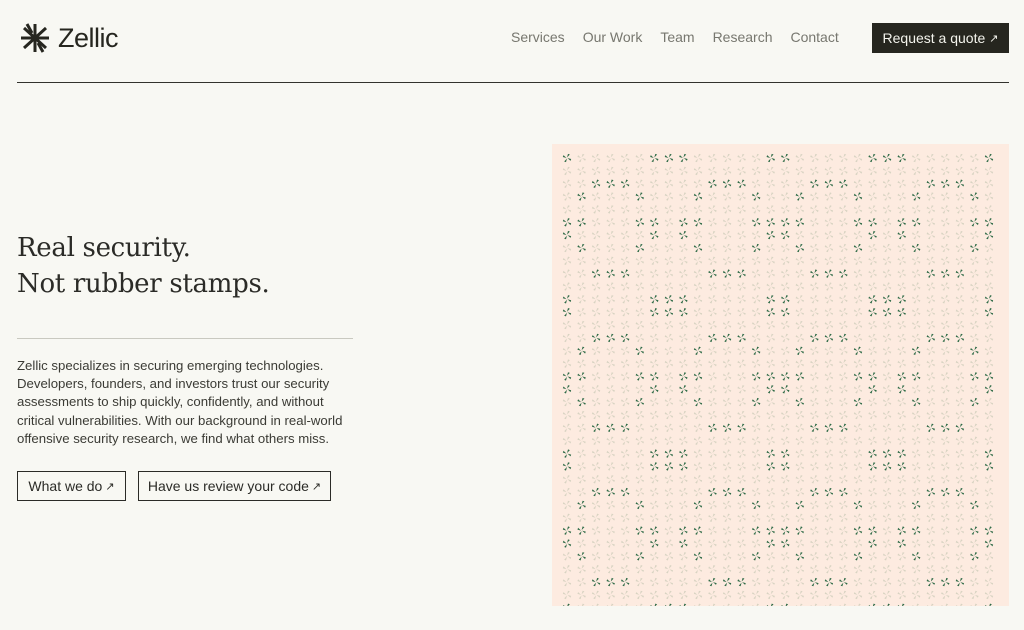 The height and width of the screenshot is (630, 1024). Describe the element at coordinates (677, 37) in the screenshot. I see `nav-item-team: Team` at that location.